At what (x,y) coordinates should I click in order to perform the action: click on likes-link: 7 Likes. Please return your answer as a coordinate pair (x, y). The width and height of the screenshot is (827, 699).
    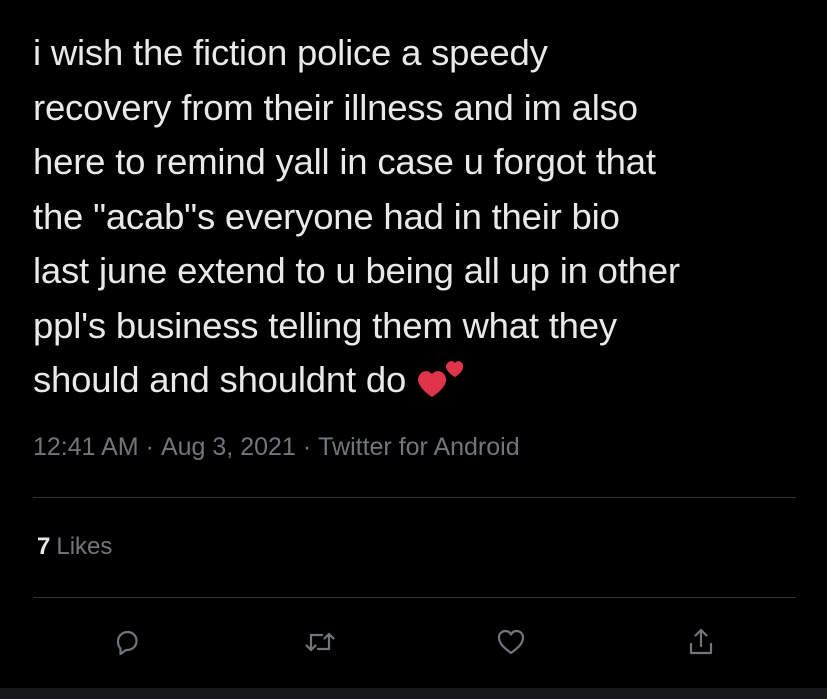
    Looking at the image, I should click on (74, 547).